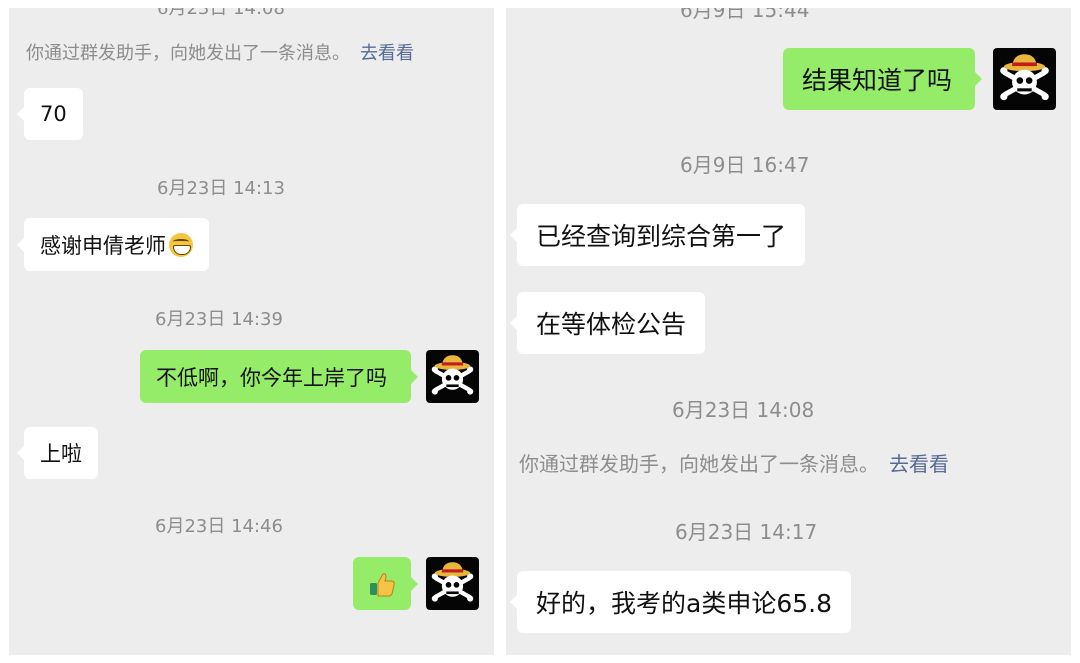  Describe the element at coordinates (611, 324) in the screenshot. I see `message-text: 在等体检公告` at that location.